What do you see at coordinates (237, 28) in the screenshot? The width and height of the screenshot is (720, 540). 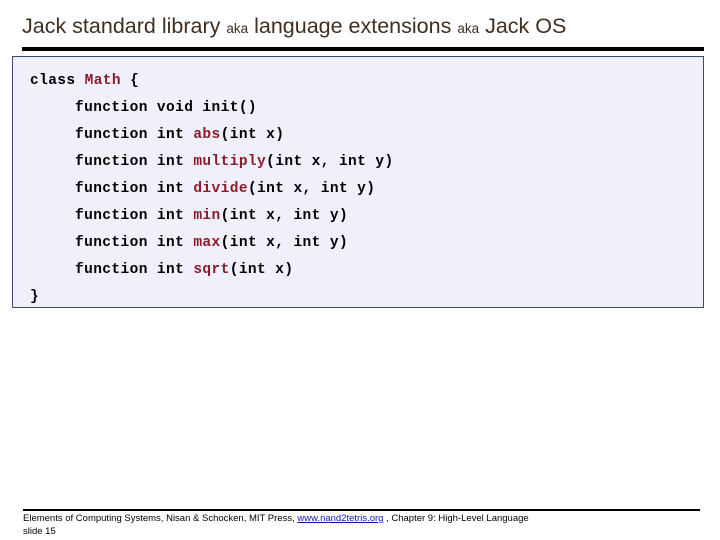 I see `title-aka-1: aka` at bounding box center [237, 28].